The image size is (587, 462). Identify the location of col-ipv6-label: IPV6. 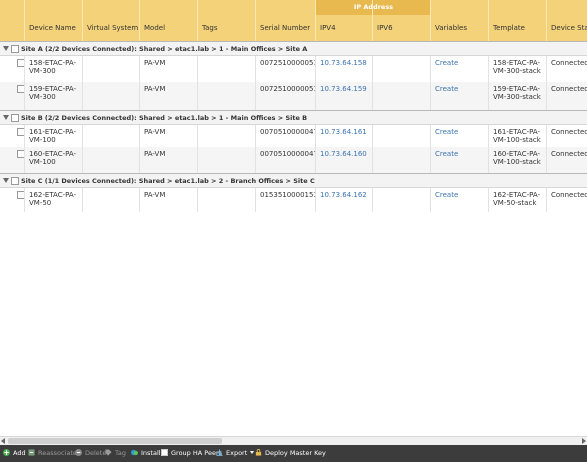
(385, 28).